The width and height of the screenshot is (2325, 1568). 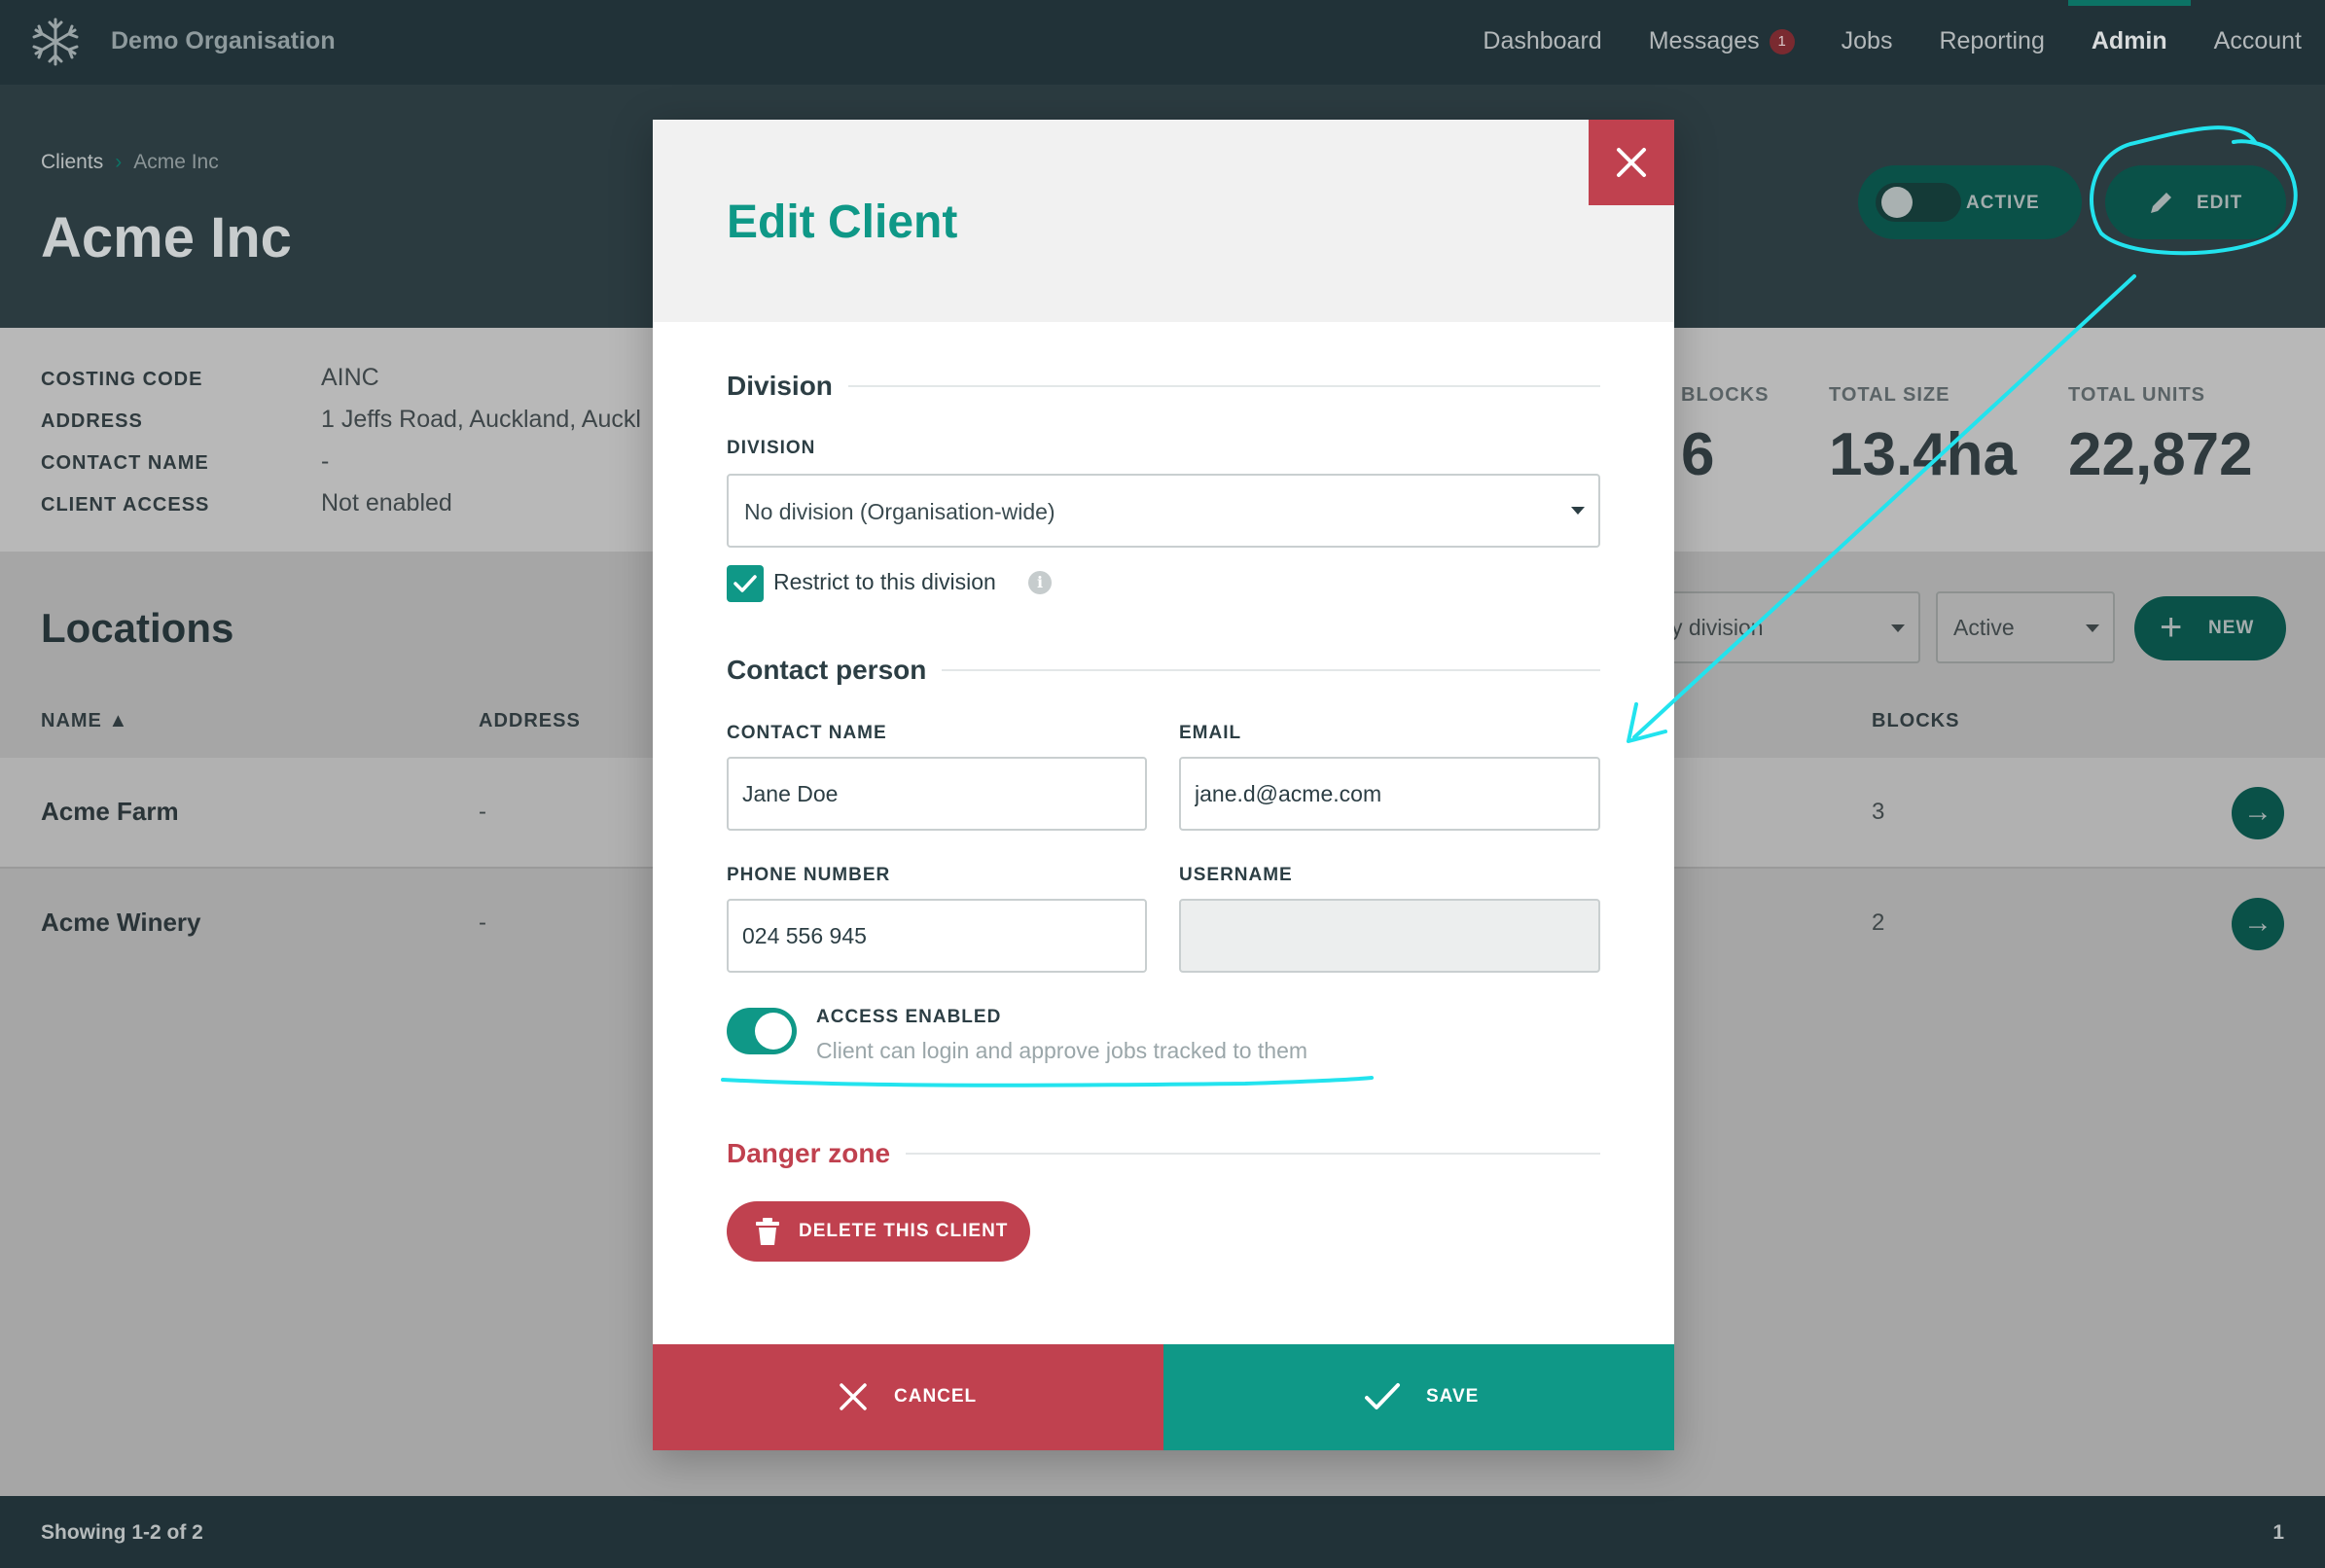 What do you see at coordinates (827, 670) in the screenshot?
I see `contact-section-title: Contact person` at bounding box center [827, 670].